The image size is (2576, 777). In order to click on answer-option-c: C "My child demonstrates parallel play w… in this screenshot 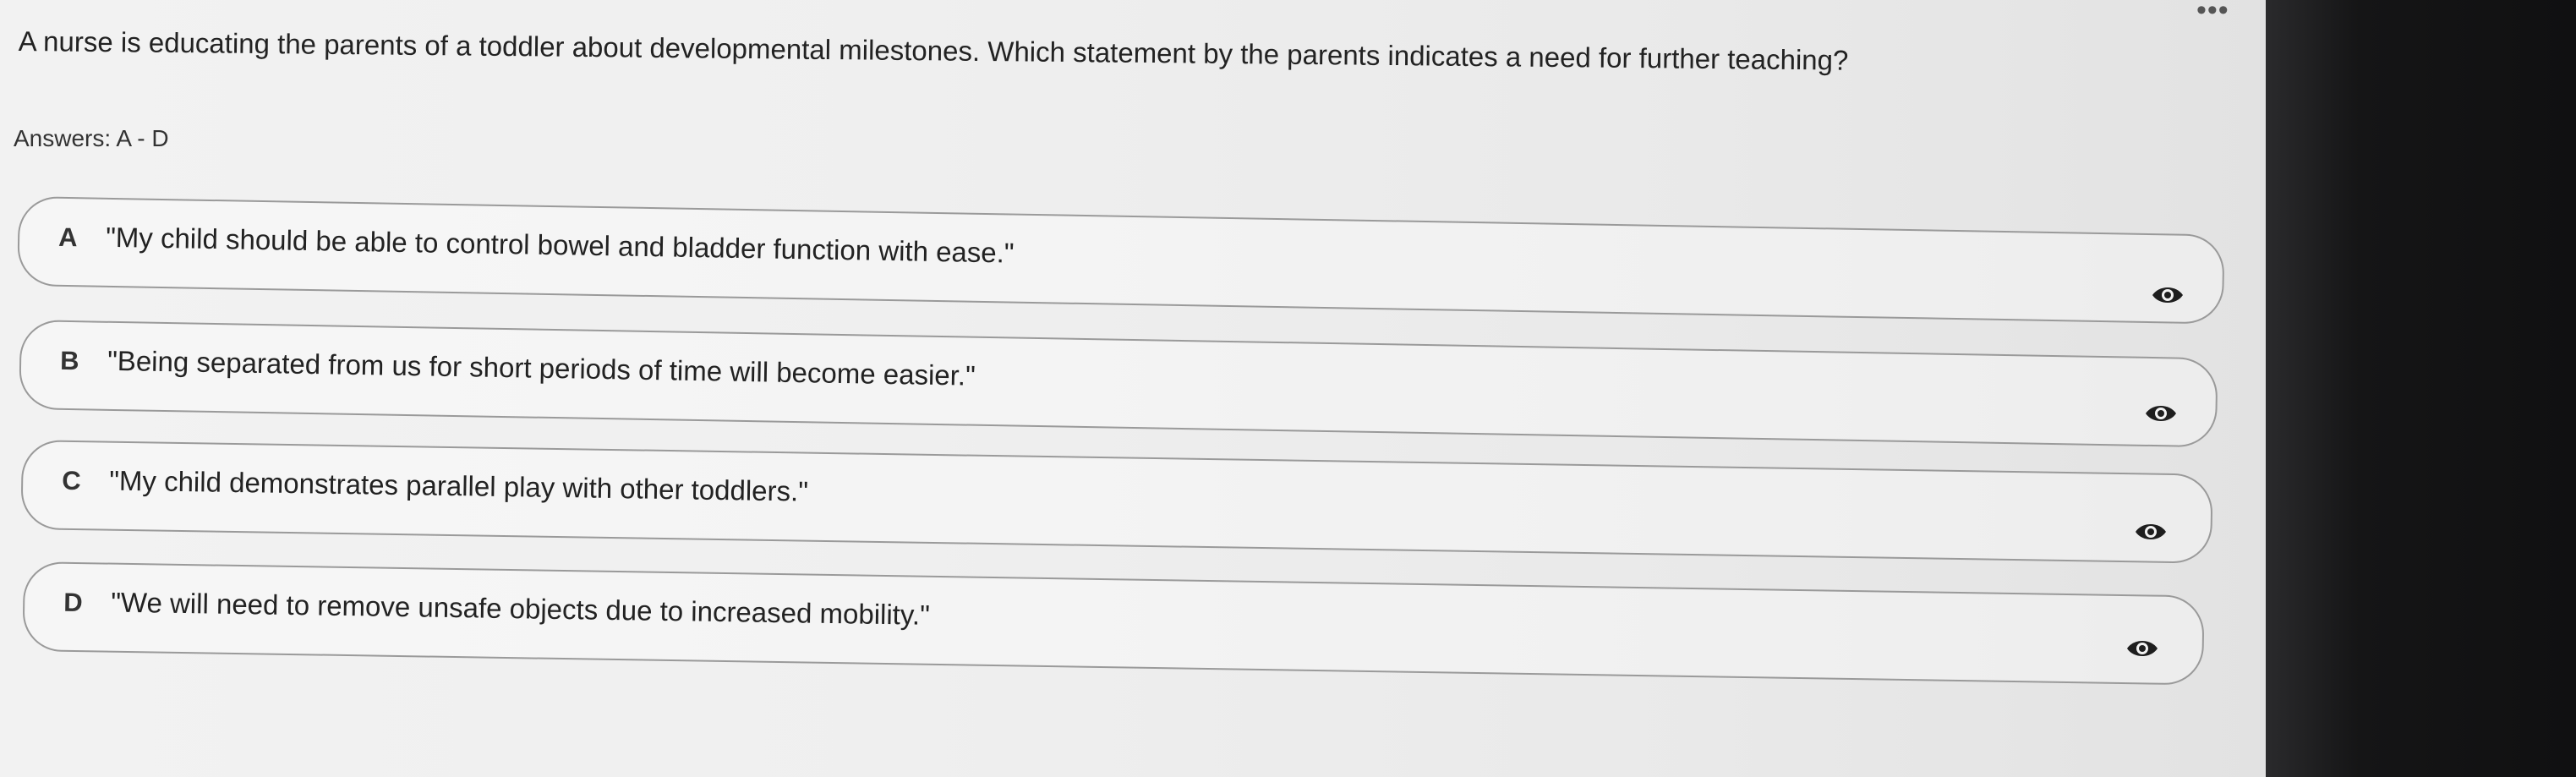, I will do `click(1116, 502)`.